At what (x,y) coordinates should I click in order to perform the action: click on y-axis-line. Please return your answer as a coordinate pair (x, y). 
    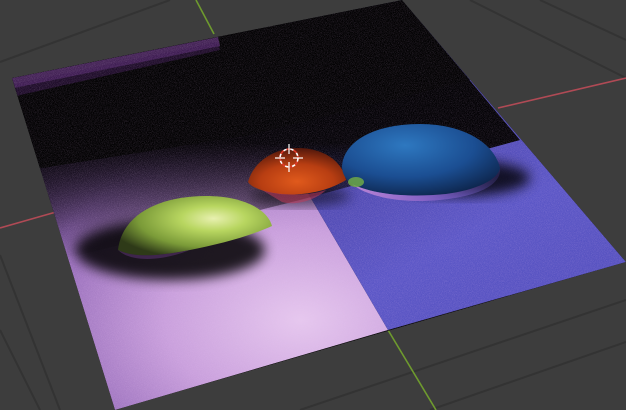
    Looking at the image, I should click on (205, 17).